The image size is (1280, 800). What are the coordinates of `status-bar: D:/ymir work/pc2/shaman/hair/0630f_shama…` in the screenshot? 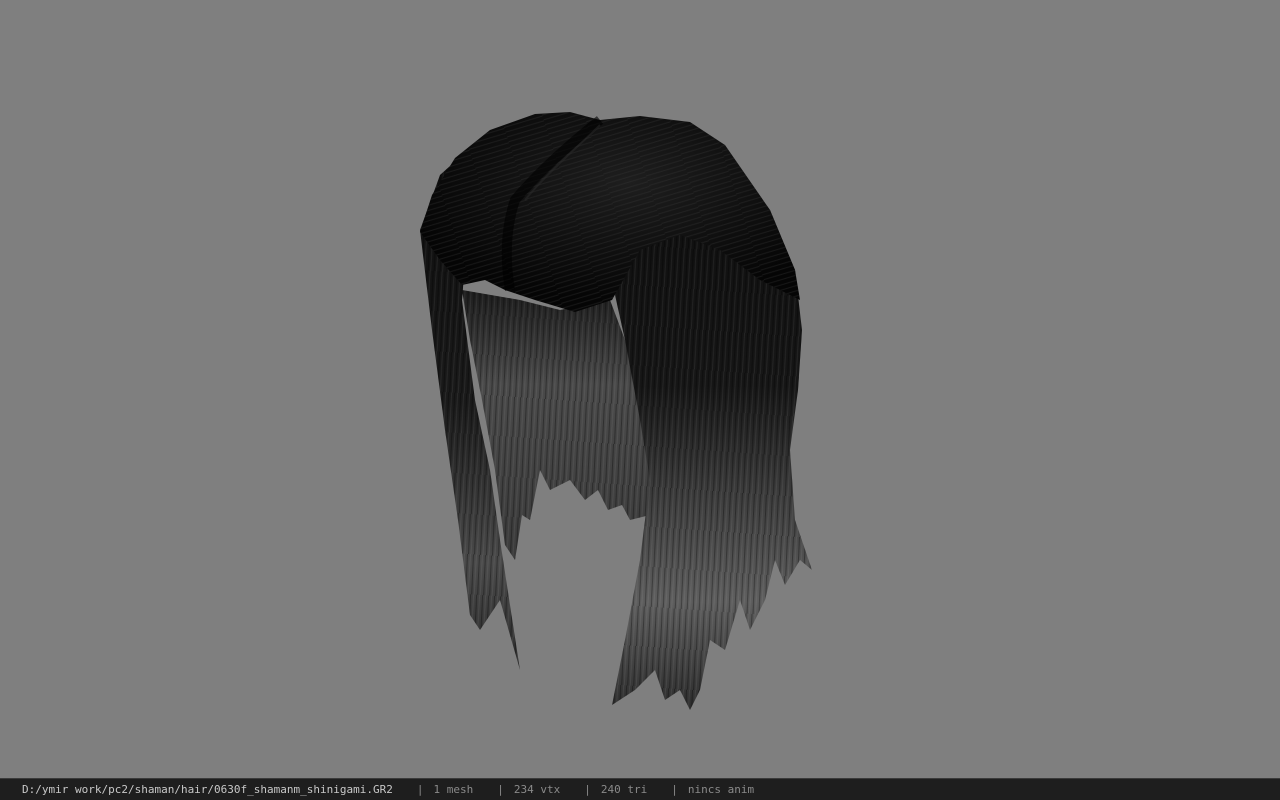 It's located at (640, 789).